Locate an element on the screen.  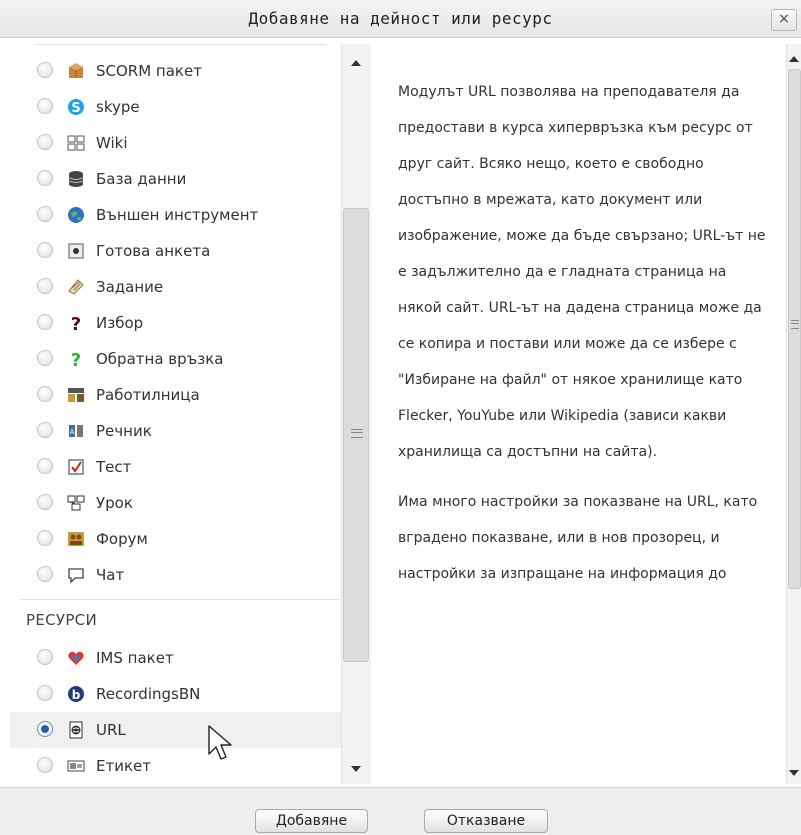
workshop-icon is located at coordinates (76, 395).